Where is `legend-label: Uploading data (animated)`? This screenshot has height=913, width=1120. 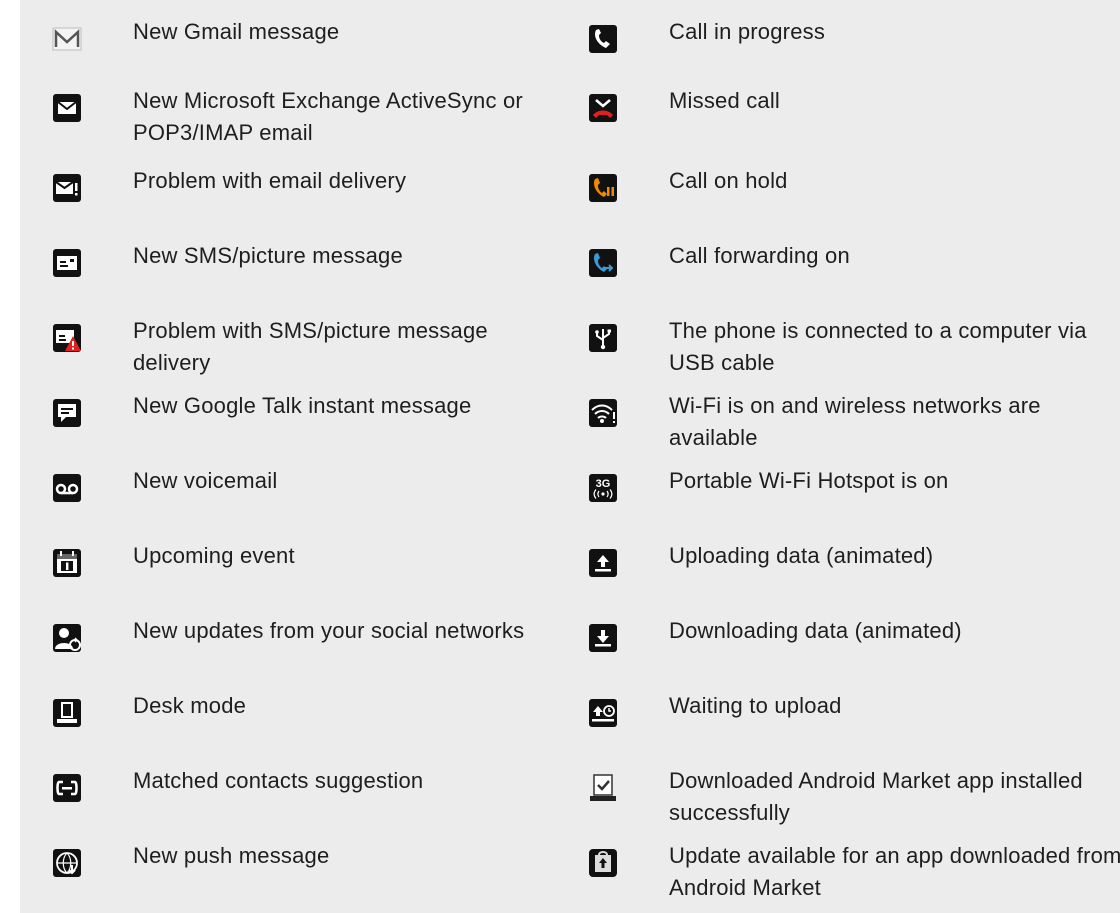 legend-label: Uploading data (animated) is located at coordinates (801, 555).